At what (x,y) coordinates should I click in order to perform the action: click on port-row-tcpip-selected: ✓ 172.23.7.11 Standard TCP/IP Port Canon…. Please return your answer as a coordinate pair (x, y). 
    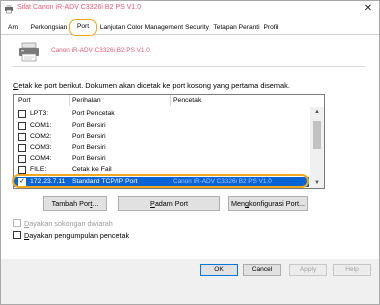
    Looking at the image, I should click on (161, 182).